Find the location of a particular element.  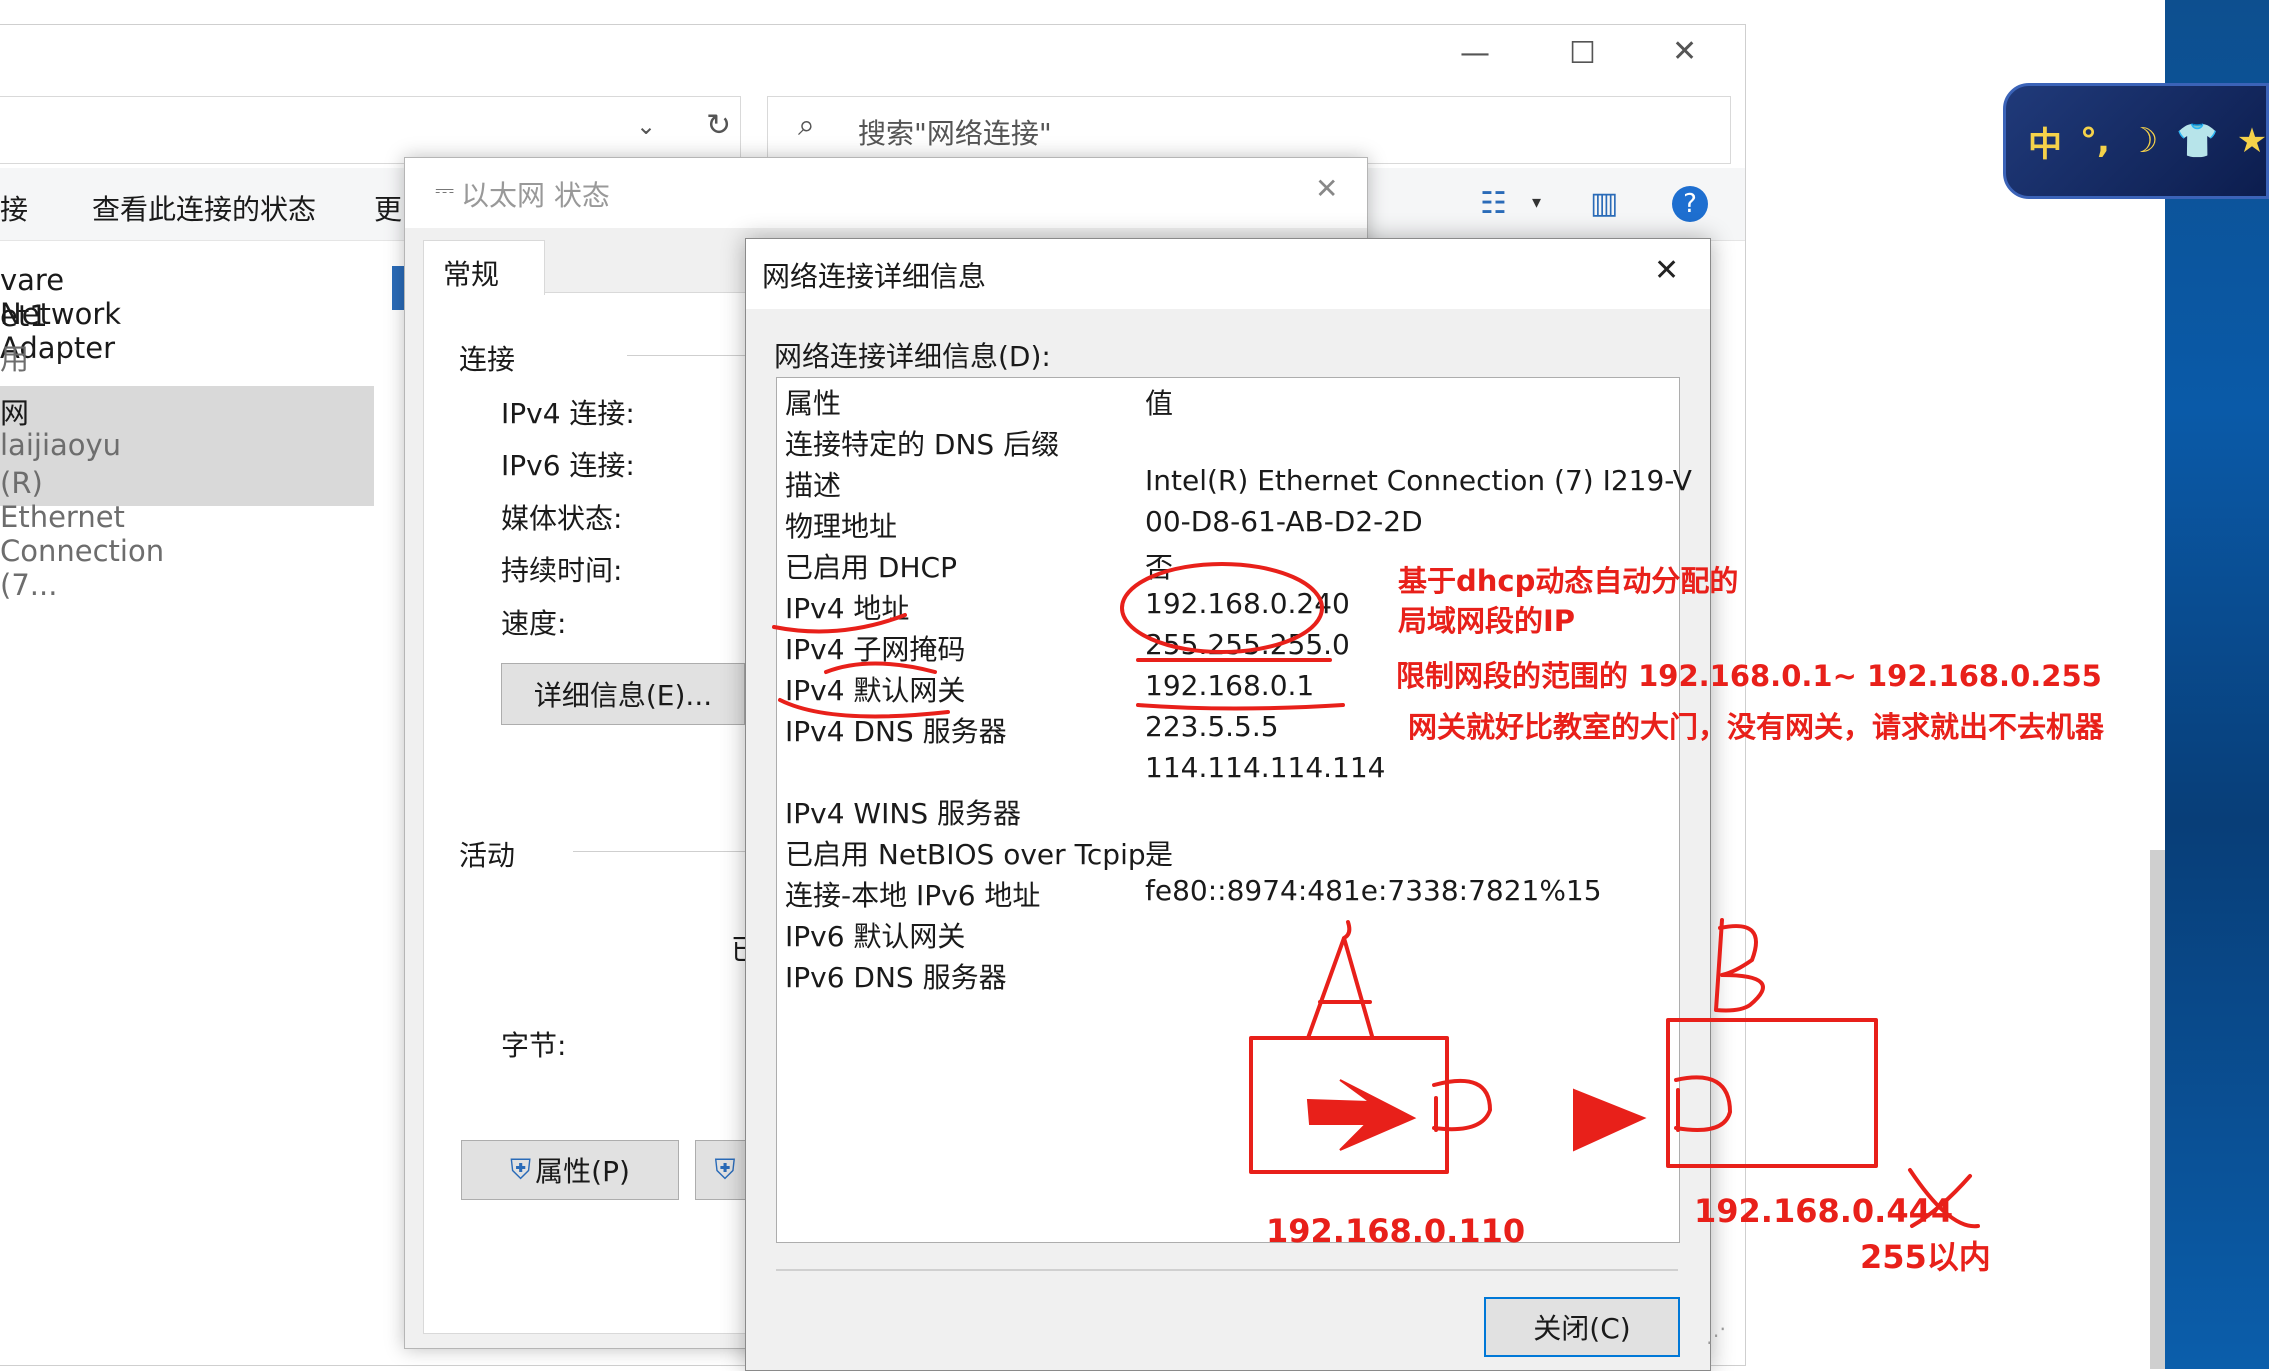

arrow-a is located at coordinates (1361, 1115).